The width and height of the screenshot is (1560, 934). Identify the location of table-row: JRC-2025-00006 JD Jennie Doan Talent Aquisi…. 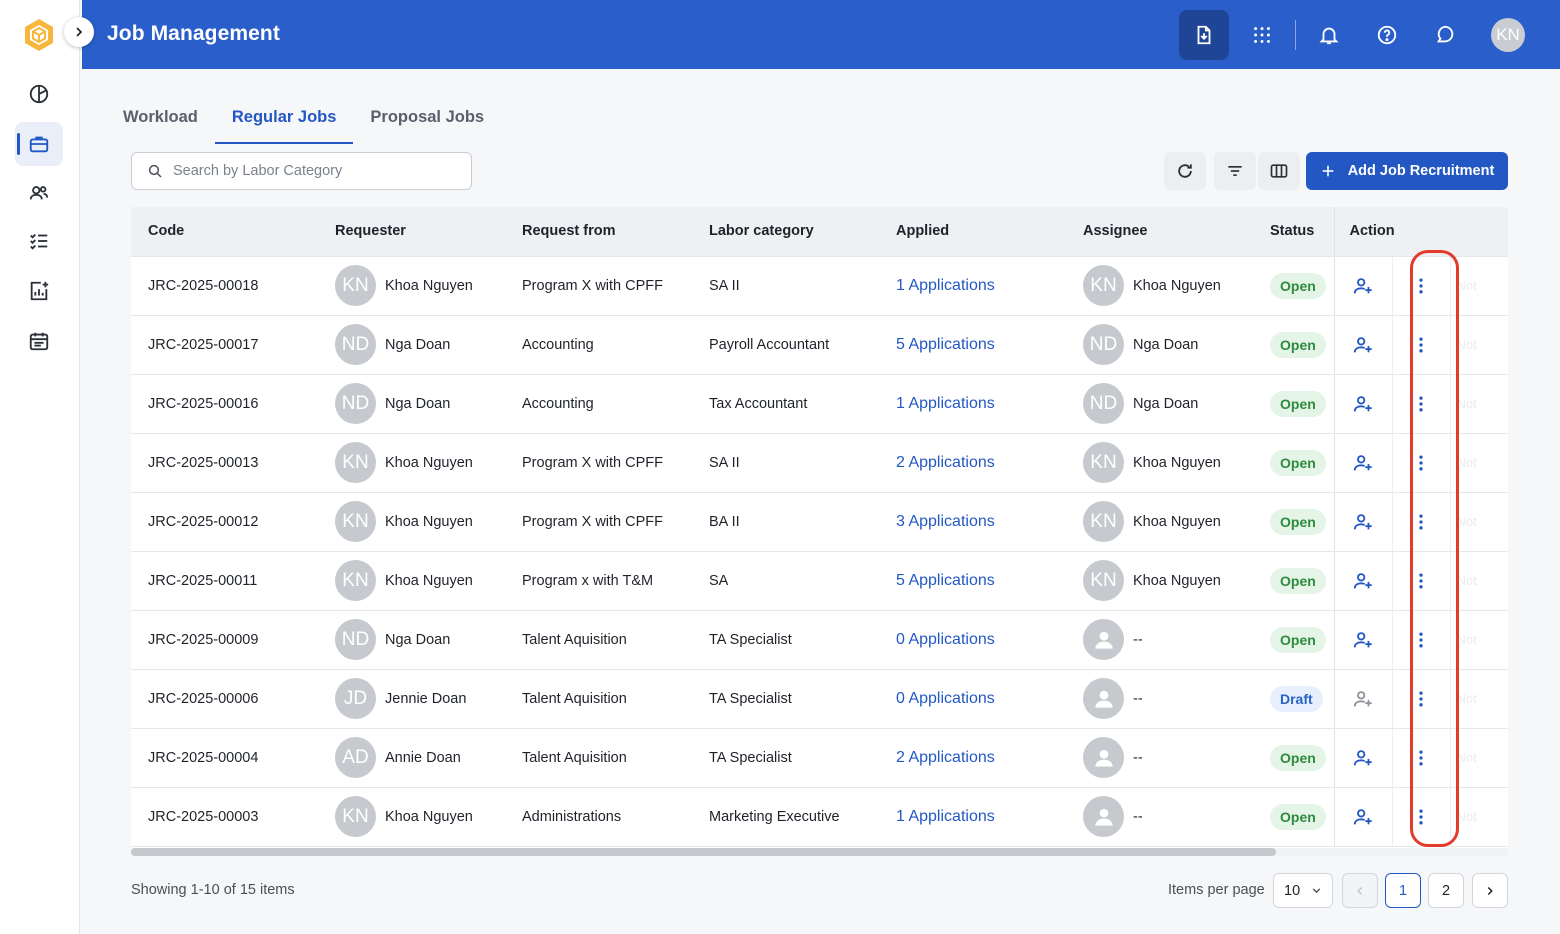
(819, 699).